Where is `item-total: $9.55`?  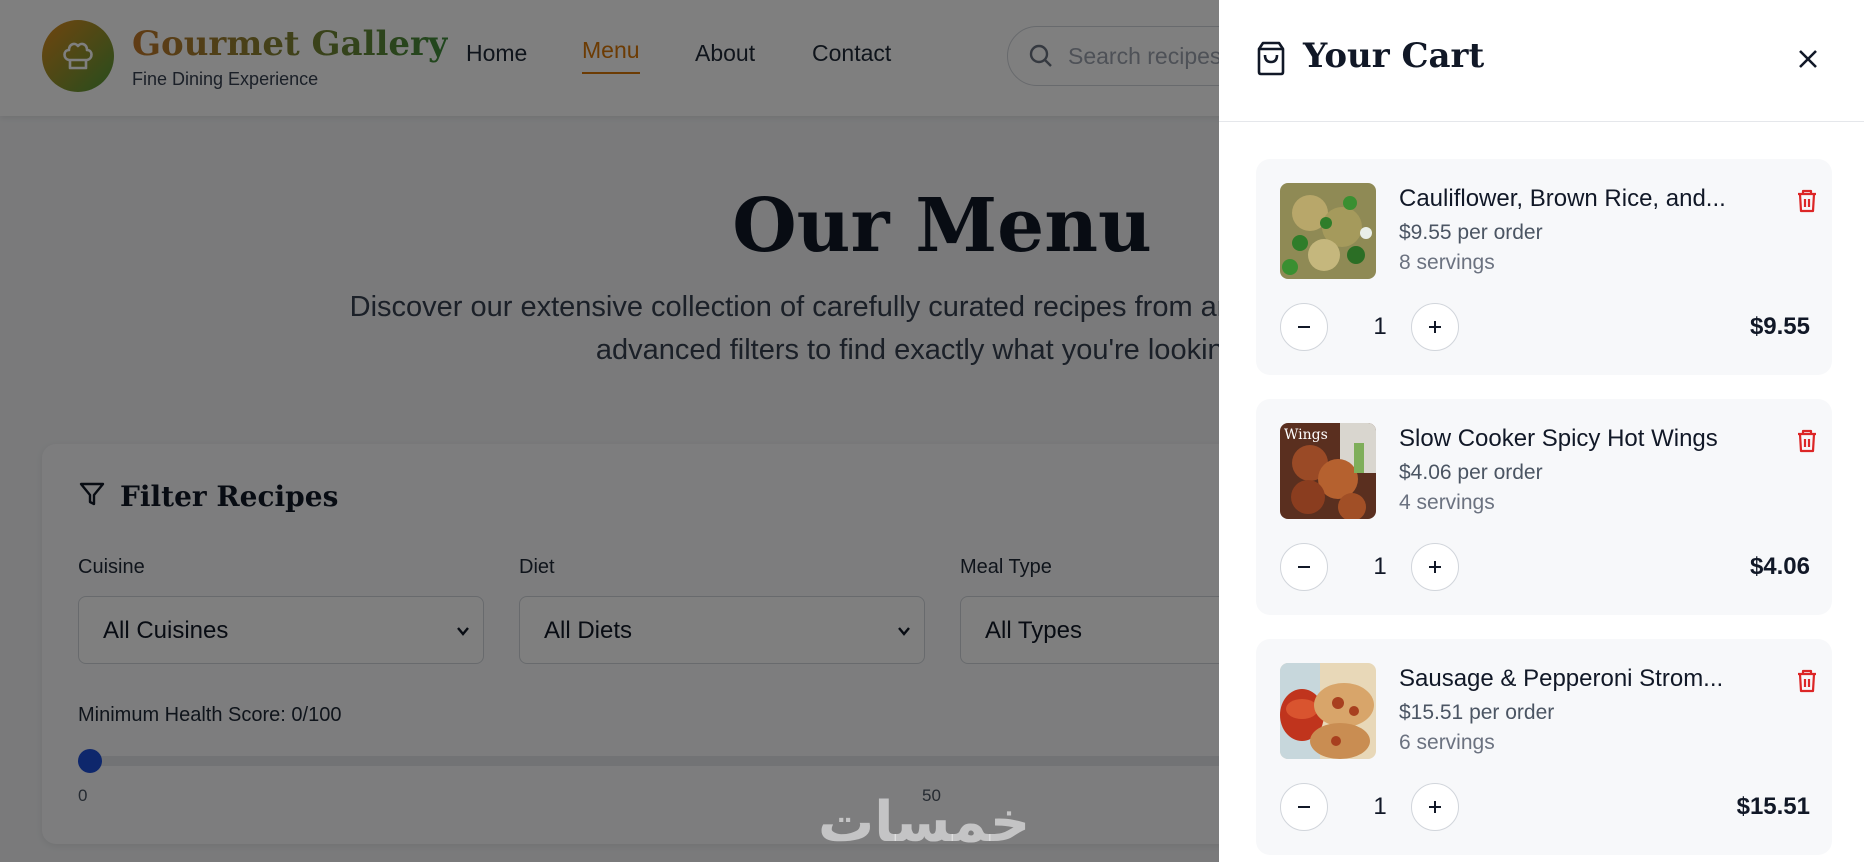 item-total: $9.55 is located at coordinates (1779, 326).